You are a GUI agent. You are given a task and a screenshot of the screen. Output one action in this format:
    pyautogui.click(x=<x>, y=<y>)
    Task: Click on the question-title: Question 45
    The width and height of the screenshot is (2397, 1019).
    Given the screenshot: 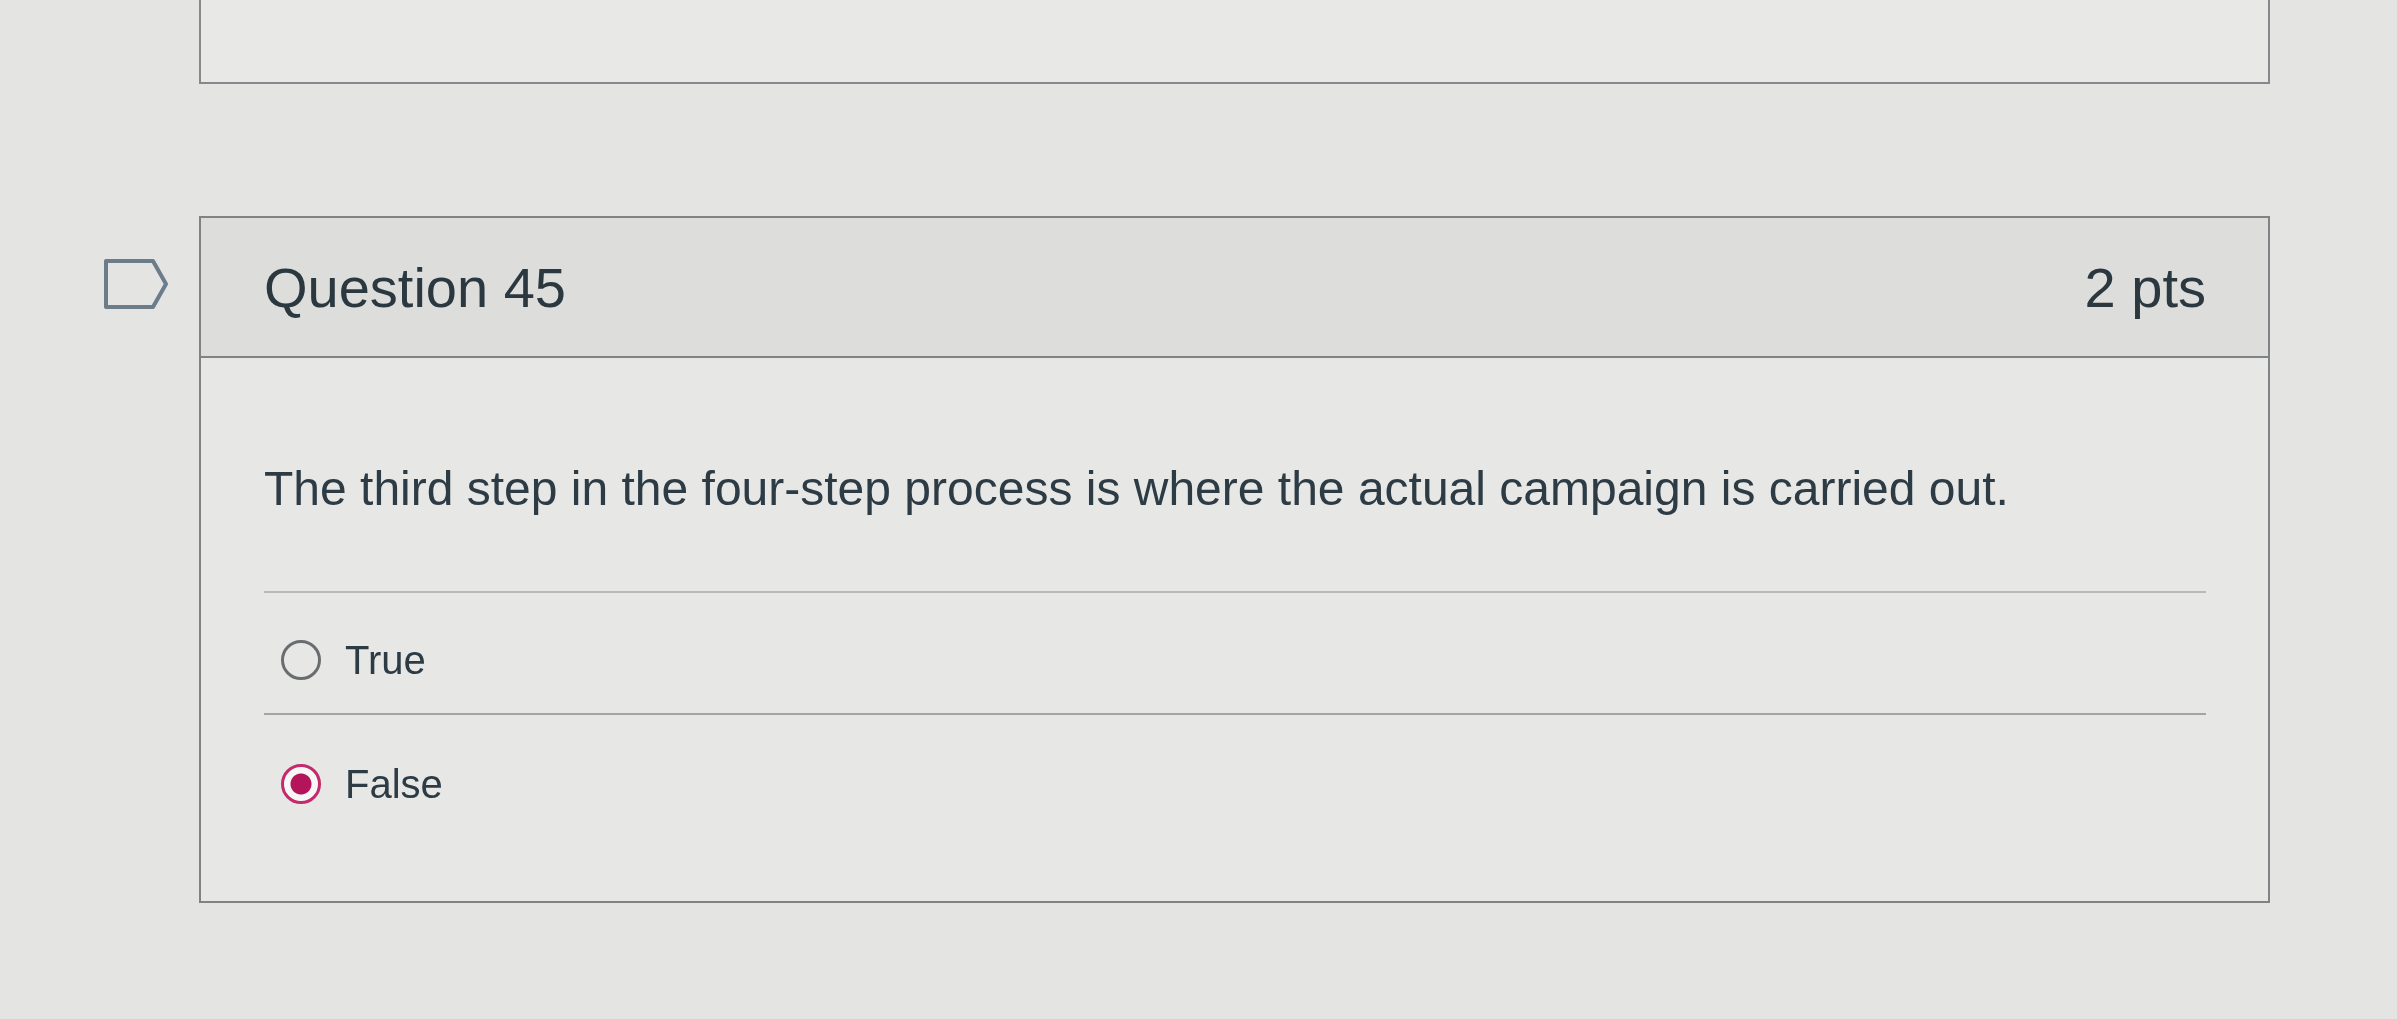 What is the action you would take?
    pyautogui.click(x=415, y=287)
    